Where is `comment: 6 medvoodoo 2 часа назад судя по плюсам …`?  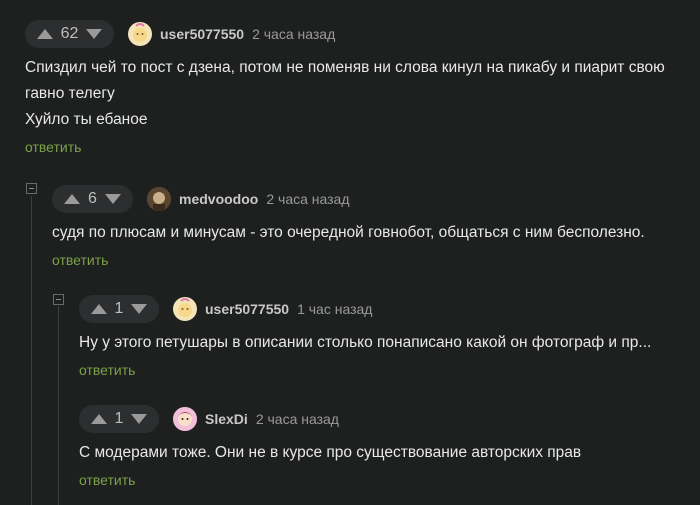
comment: 6 medvoodoo 2 часа назад судя по плюсам … is located at coordinates (348, 226).